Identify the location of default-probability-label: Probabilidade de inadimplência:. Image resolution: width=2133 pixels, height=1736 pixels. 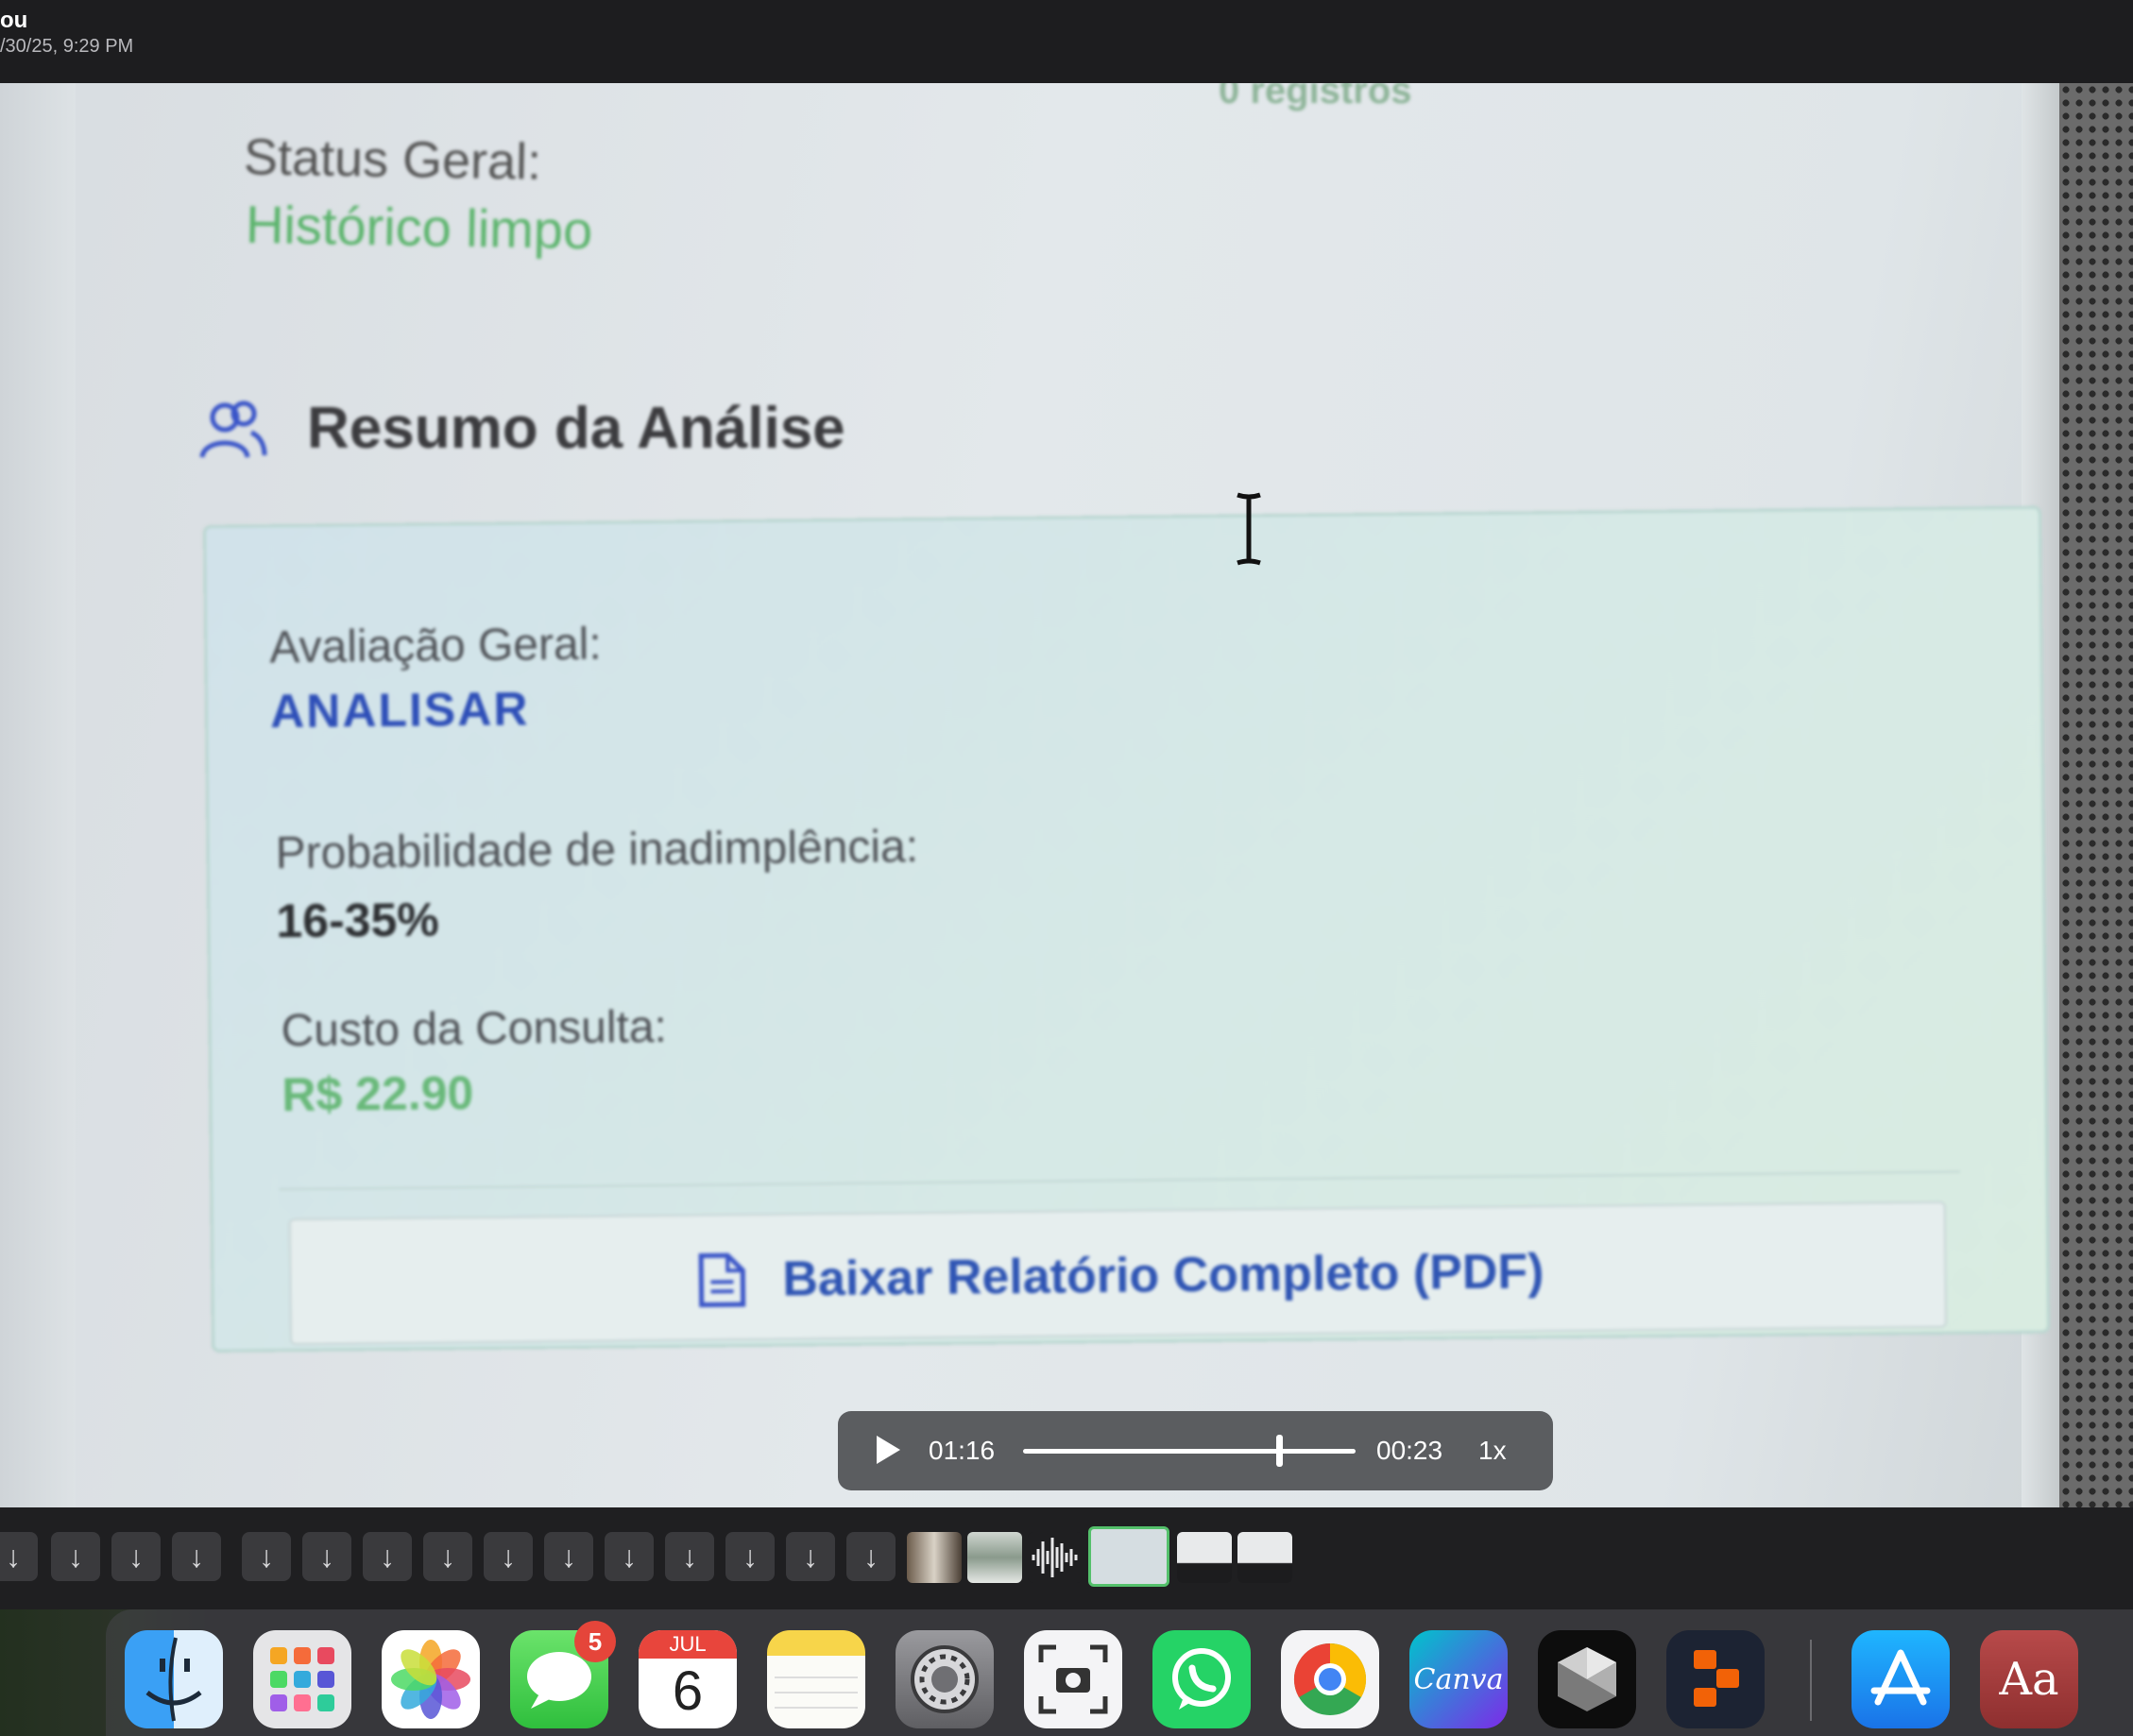
(597, 851).